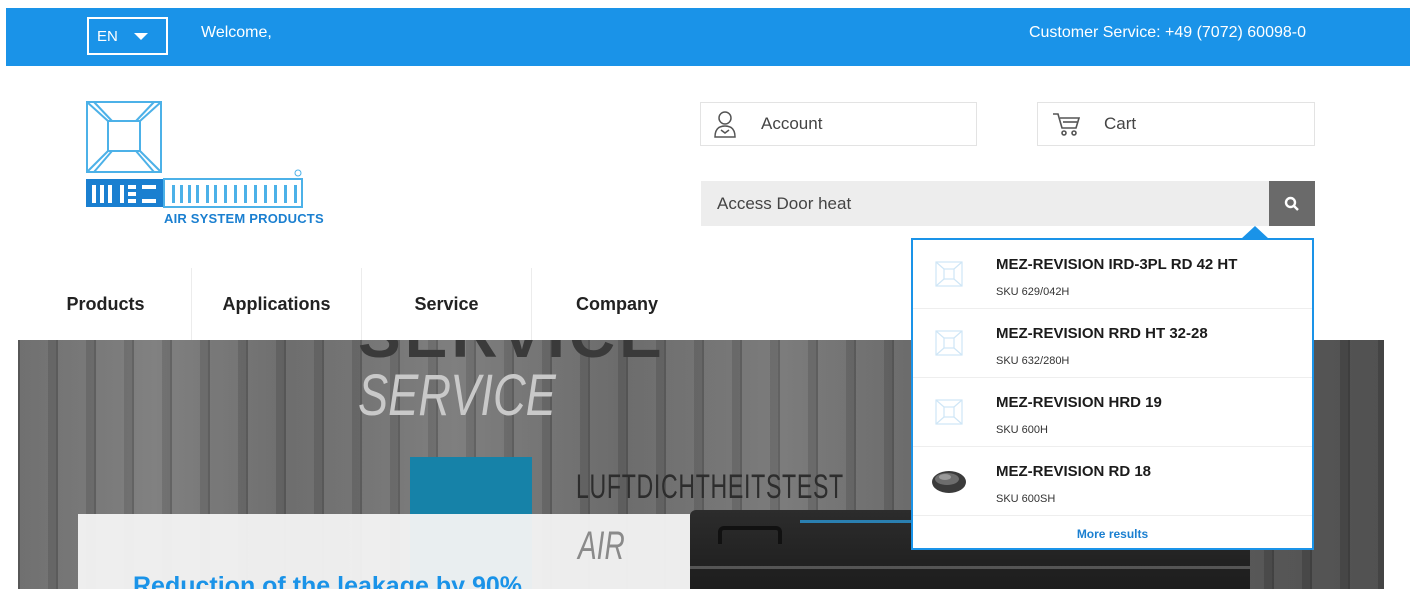 Image resolution: width=1416 pixels, height=589 pixels. What do you see at coordinates (457, 395) in the screenshot?
I see `hero-service-text: SERVICE` at bounding box center [457, 395].